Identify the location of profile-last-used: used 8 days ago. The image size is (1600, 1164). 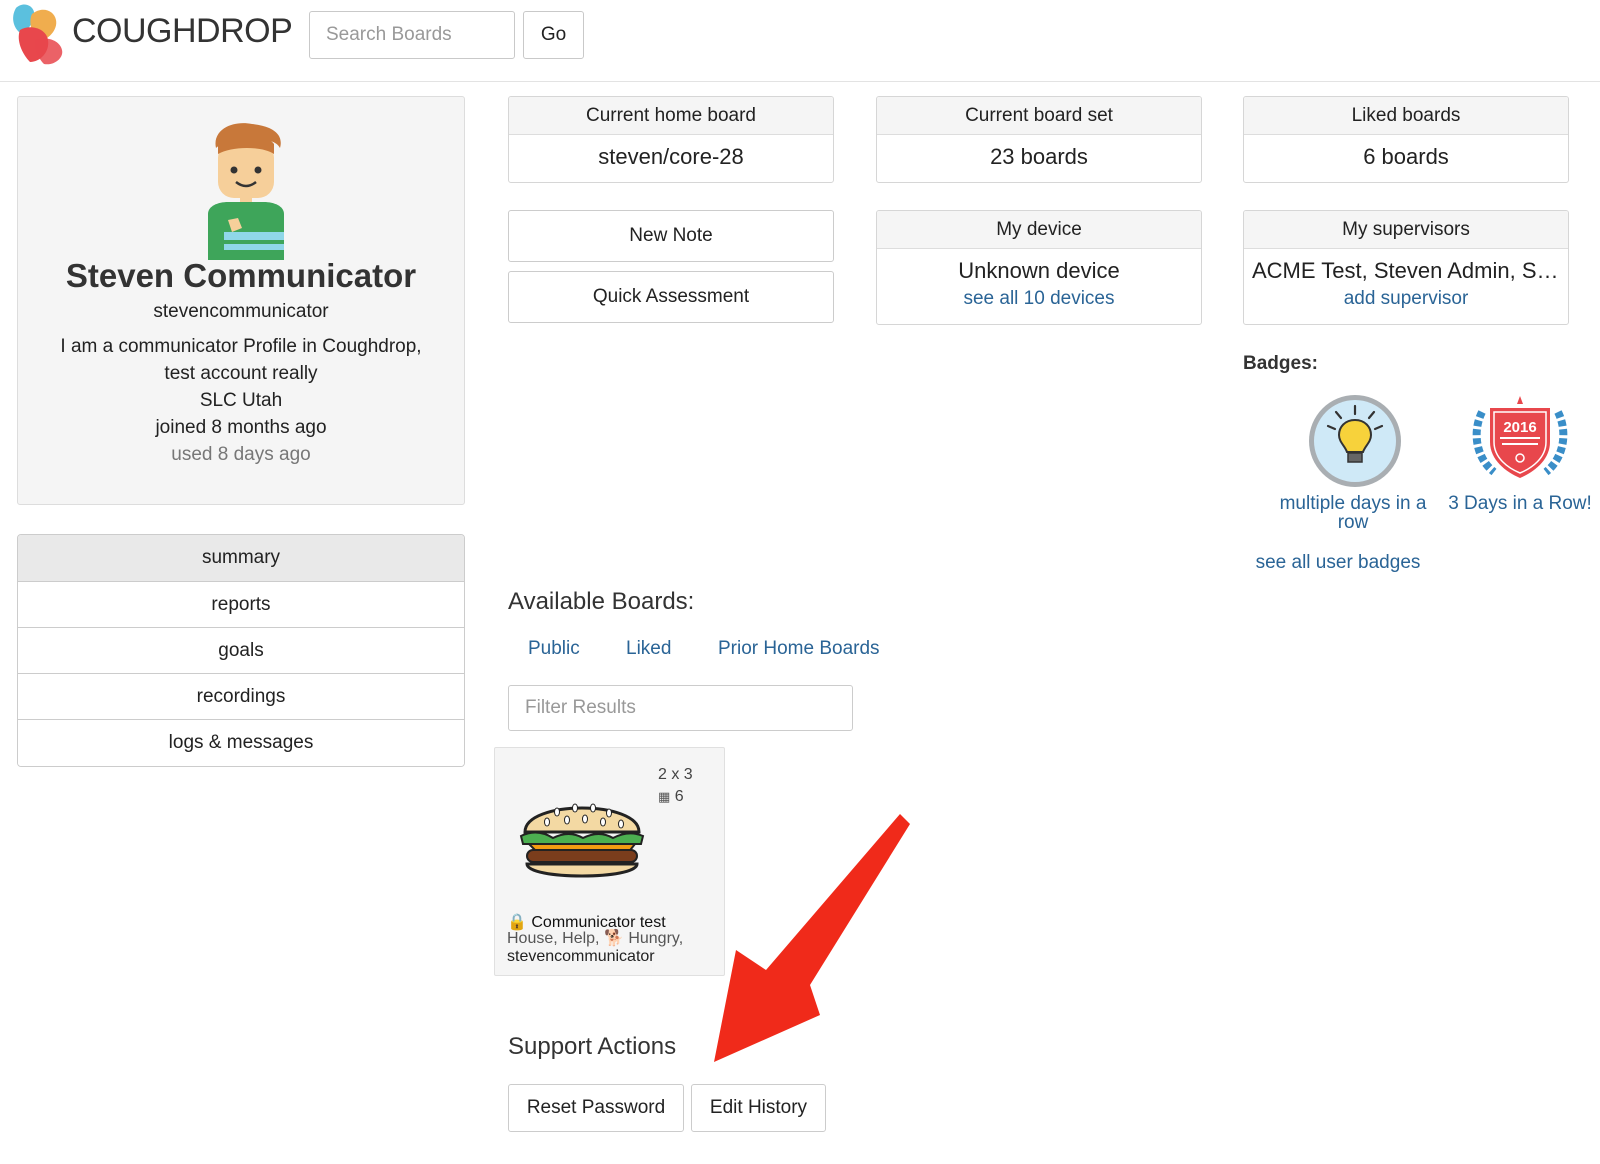
(241, 454).